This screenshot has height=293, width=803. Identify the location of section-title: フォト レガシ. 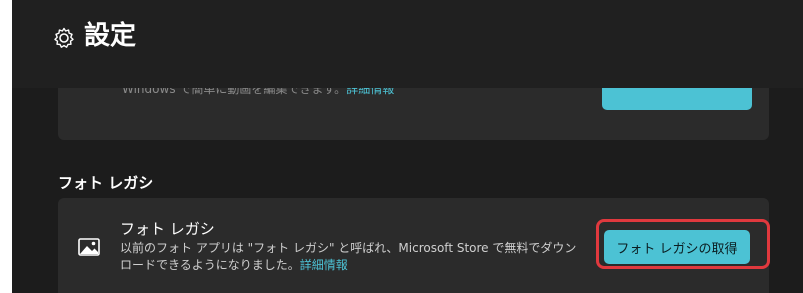
(106, 183).